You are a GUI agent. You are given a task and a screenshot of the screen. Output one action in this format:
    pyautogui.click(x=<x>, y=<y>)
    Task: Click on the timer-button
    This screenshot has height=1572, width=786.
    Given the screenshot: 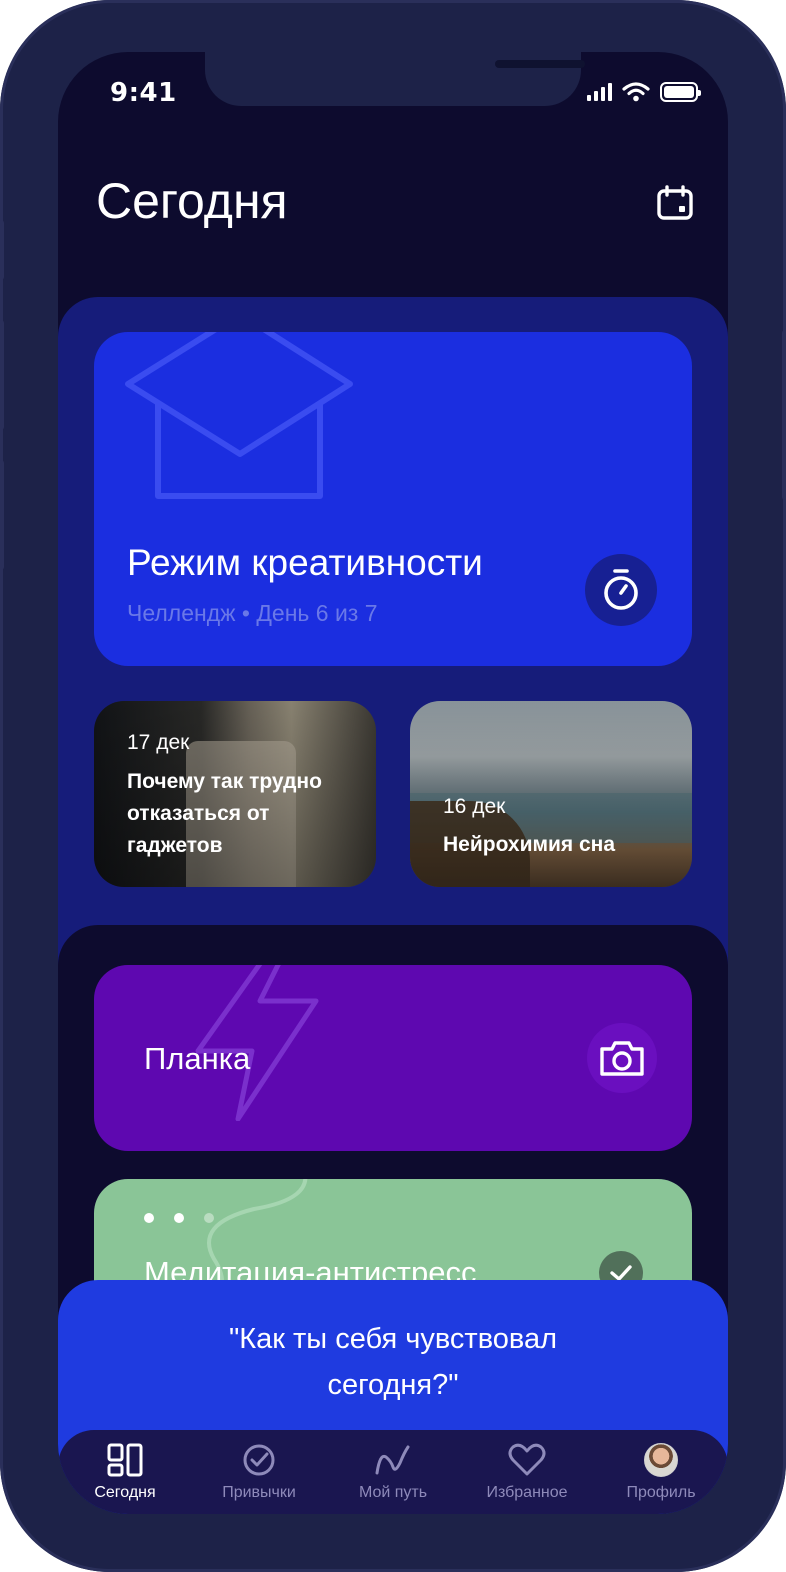 What is the action you would take?
    pyautogui.click(x=621, y=590)
    